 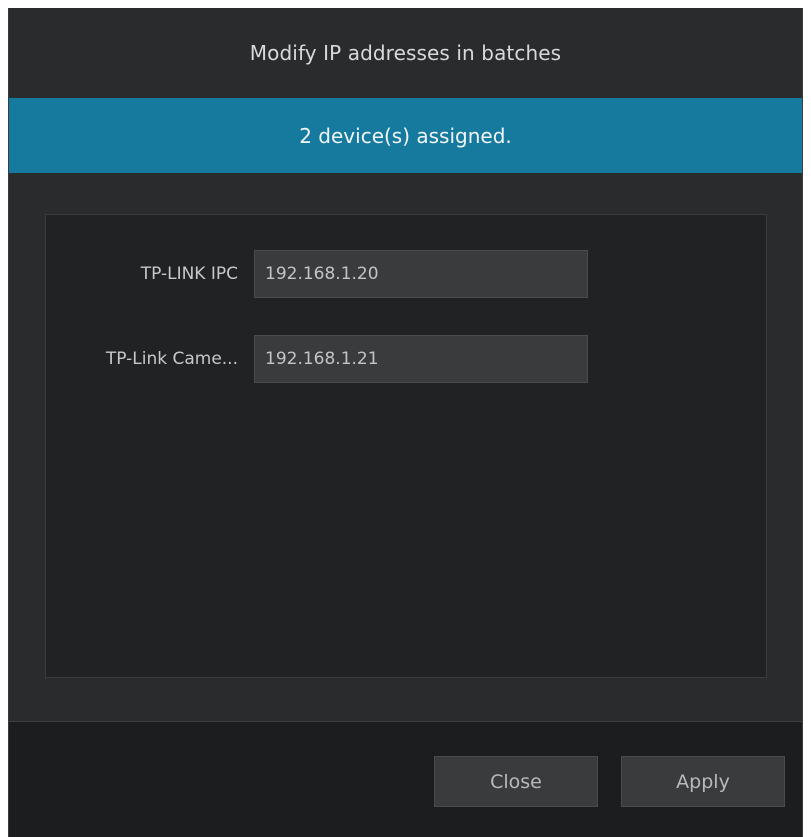 I want to click on dialog-title: Modify IP addresses in batches, so click(x=405, y=53).